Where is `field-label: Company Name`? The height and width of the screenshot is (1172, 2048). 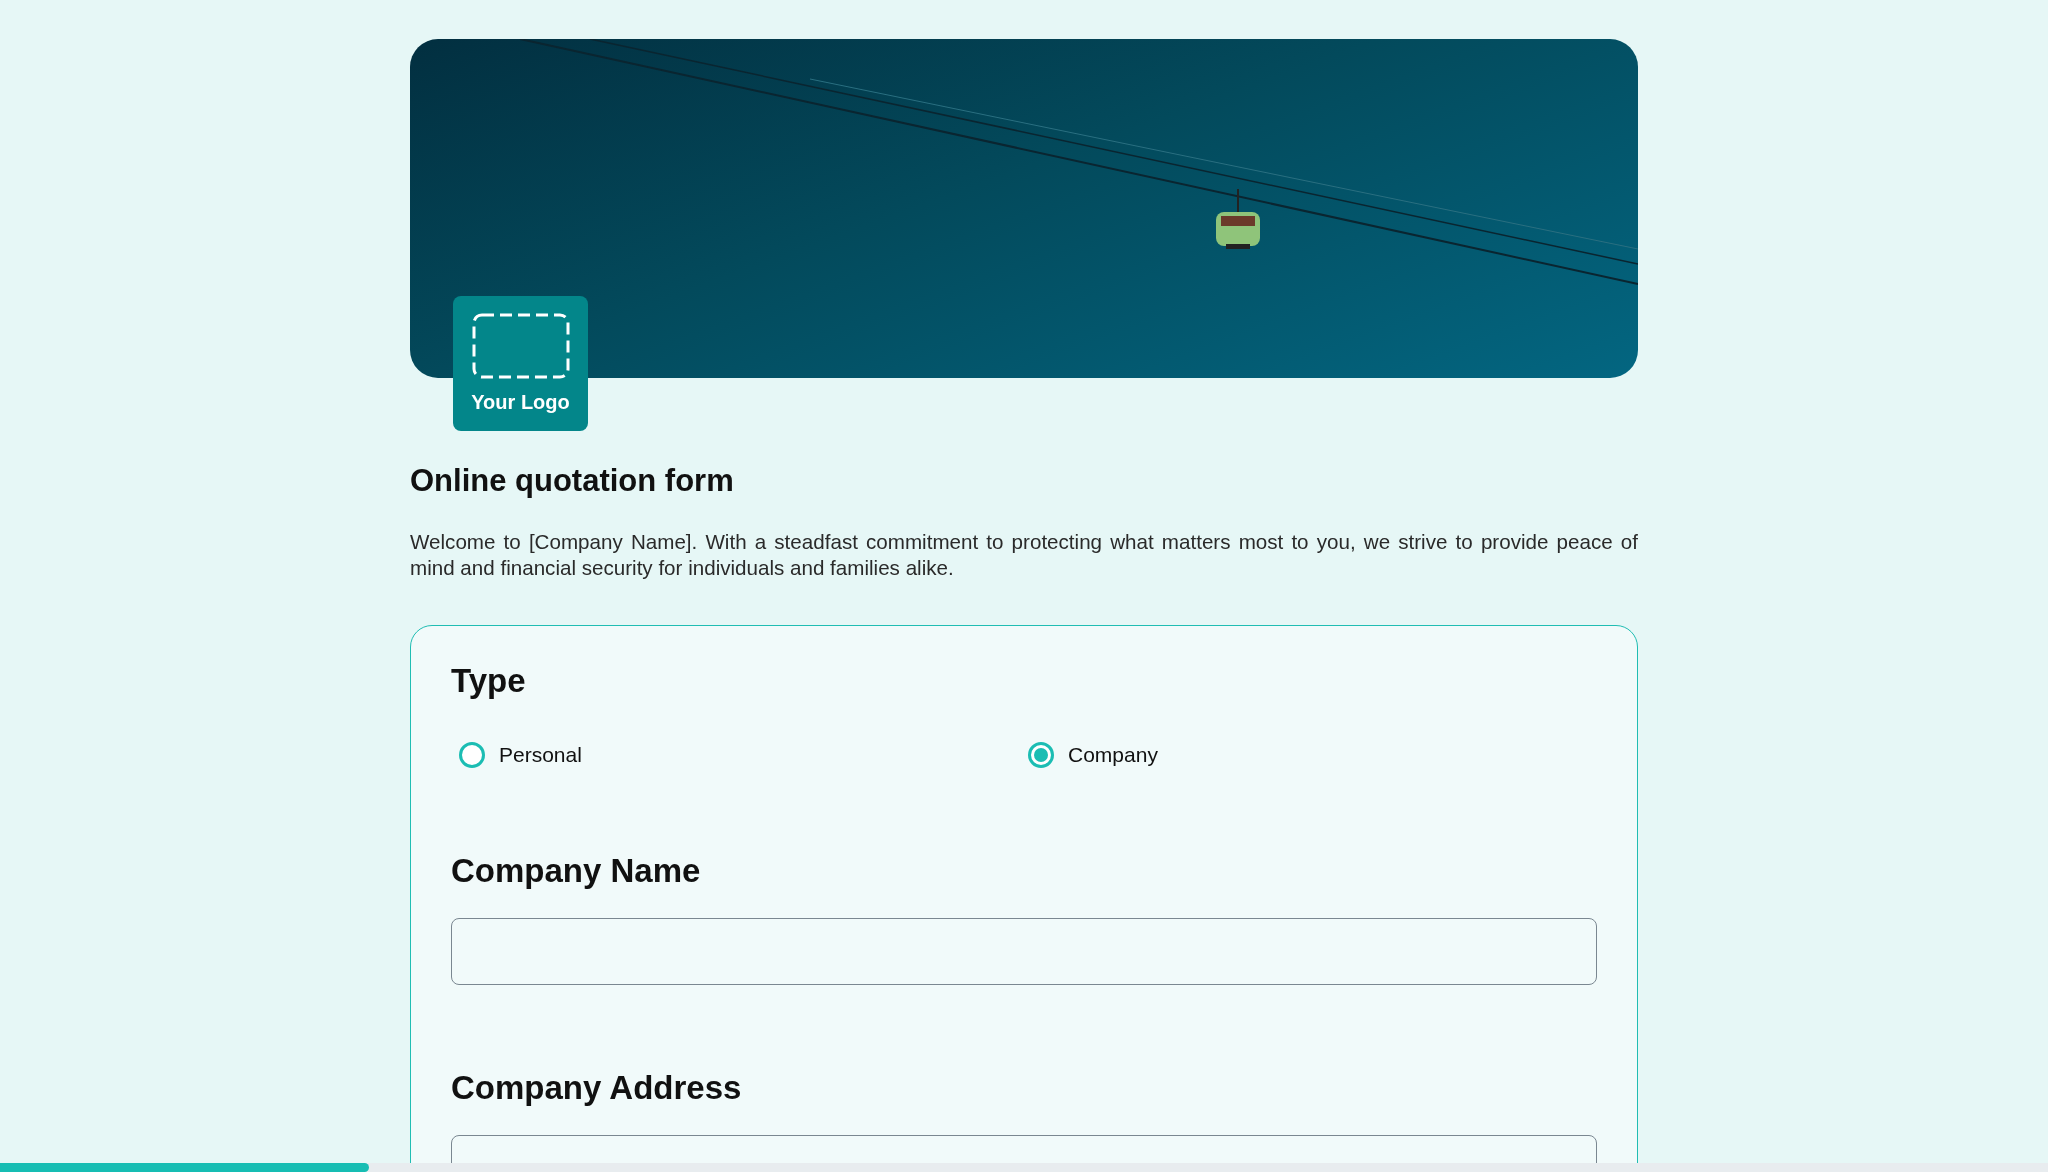
field-label: Company Name is located at coordinates (576, 871).